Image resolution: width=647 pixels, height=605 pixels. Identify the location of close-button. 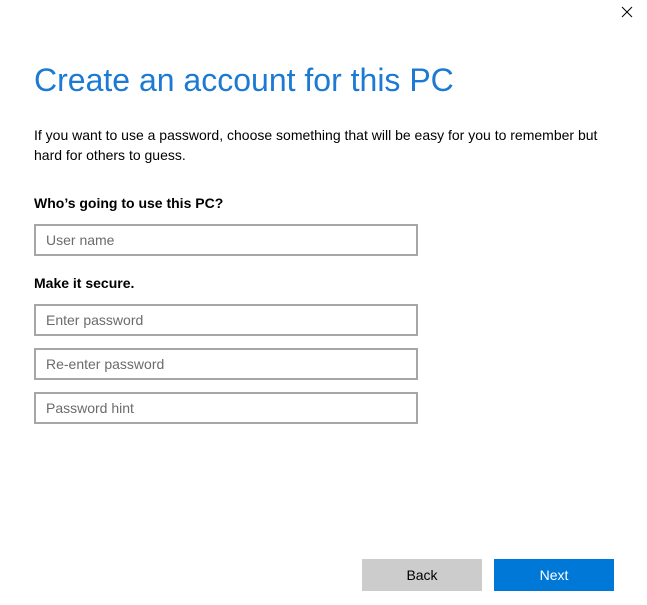
(627, 12).